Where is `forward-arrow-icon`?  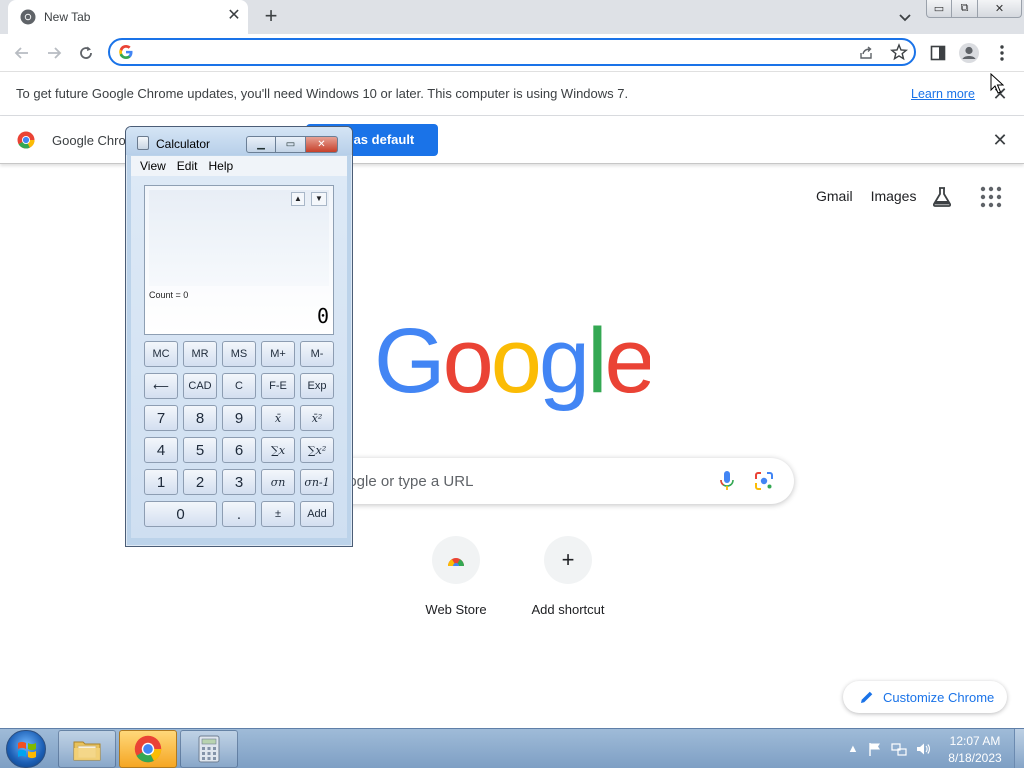 forward-arrow-icon is located at coordinates (54, 53).